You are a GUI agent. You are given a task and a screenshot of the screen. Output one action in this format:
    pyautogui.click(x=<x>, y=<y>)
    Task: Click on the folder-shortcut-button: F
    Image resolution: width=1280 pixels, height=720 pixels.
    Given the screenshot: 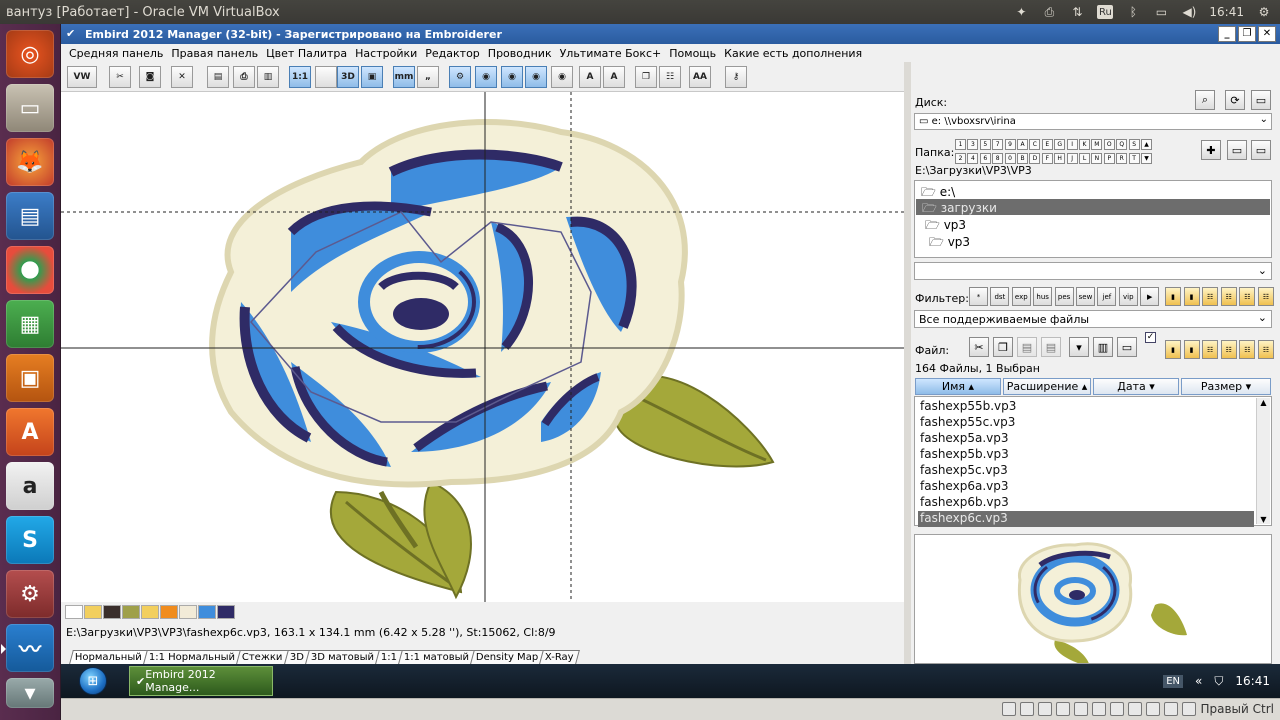 What is the action you would take?
    pyautogui.click(x=1047, y=158)
    